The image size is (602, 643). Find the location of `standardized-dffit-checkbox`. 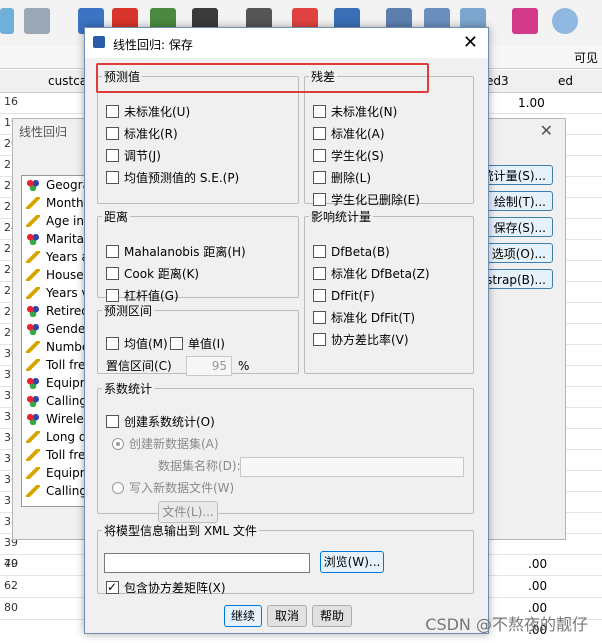

standardized-dffit-checkbox is located at coordinates (319, 317).